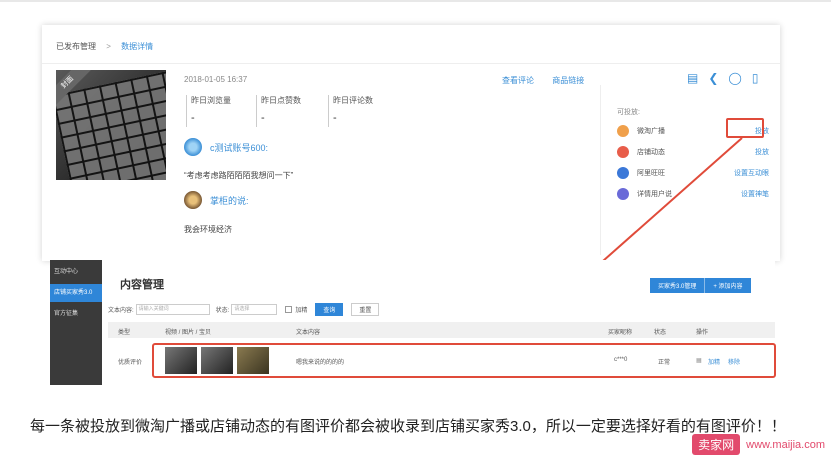 The height and width of the screenshot is (461, 831). What do you see at coordinates (142, 285) in the screenshot?
I see `section-title: 内容管理` at bounding box center [142, 285].